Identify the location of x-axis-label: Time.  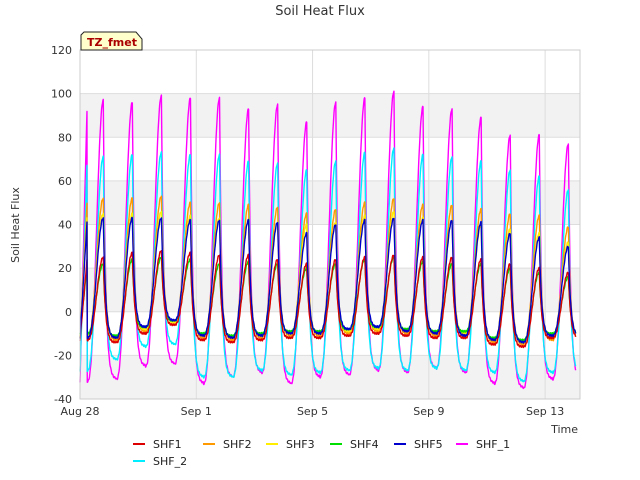
(564, 429).